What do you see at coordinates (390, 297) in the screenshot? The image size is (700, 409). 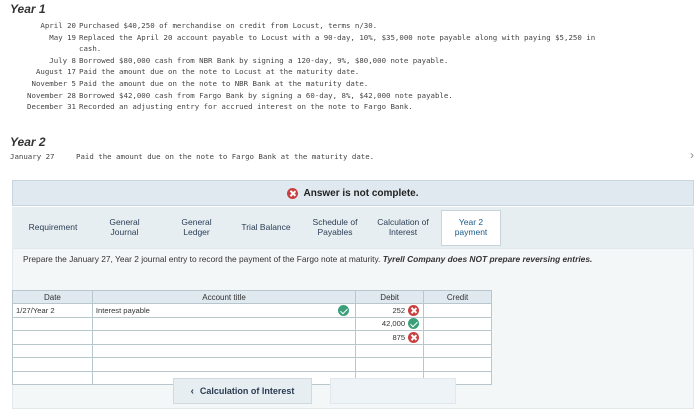 I see `debit-header: Debit` at bounding box center [390, 297].